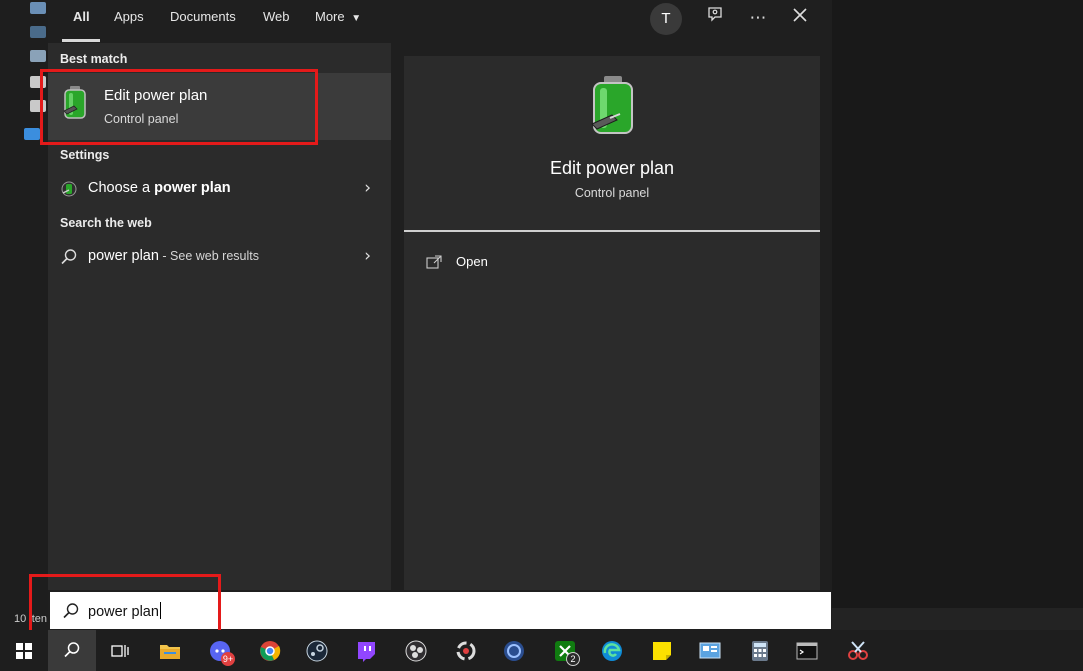 This screenshot has height=671, width=1083. I want to click on battery-power-large-icon, so click(612, 105).